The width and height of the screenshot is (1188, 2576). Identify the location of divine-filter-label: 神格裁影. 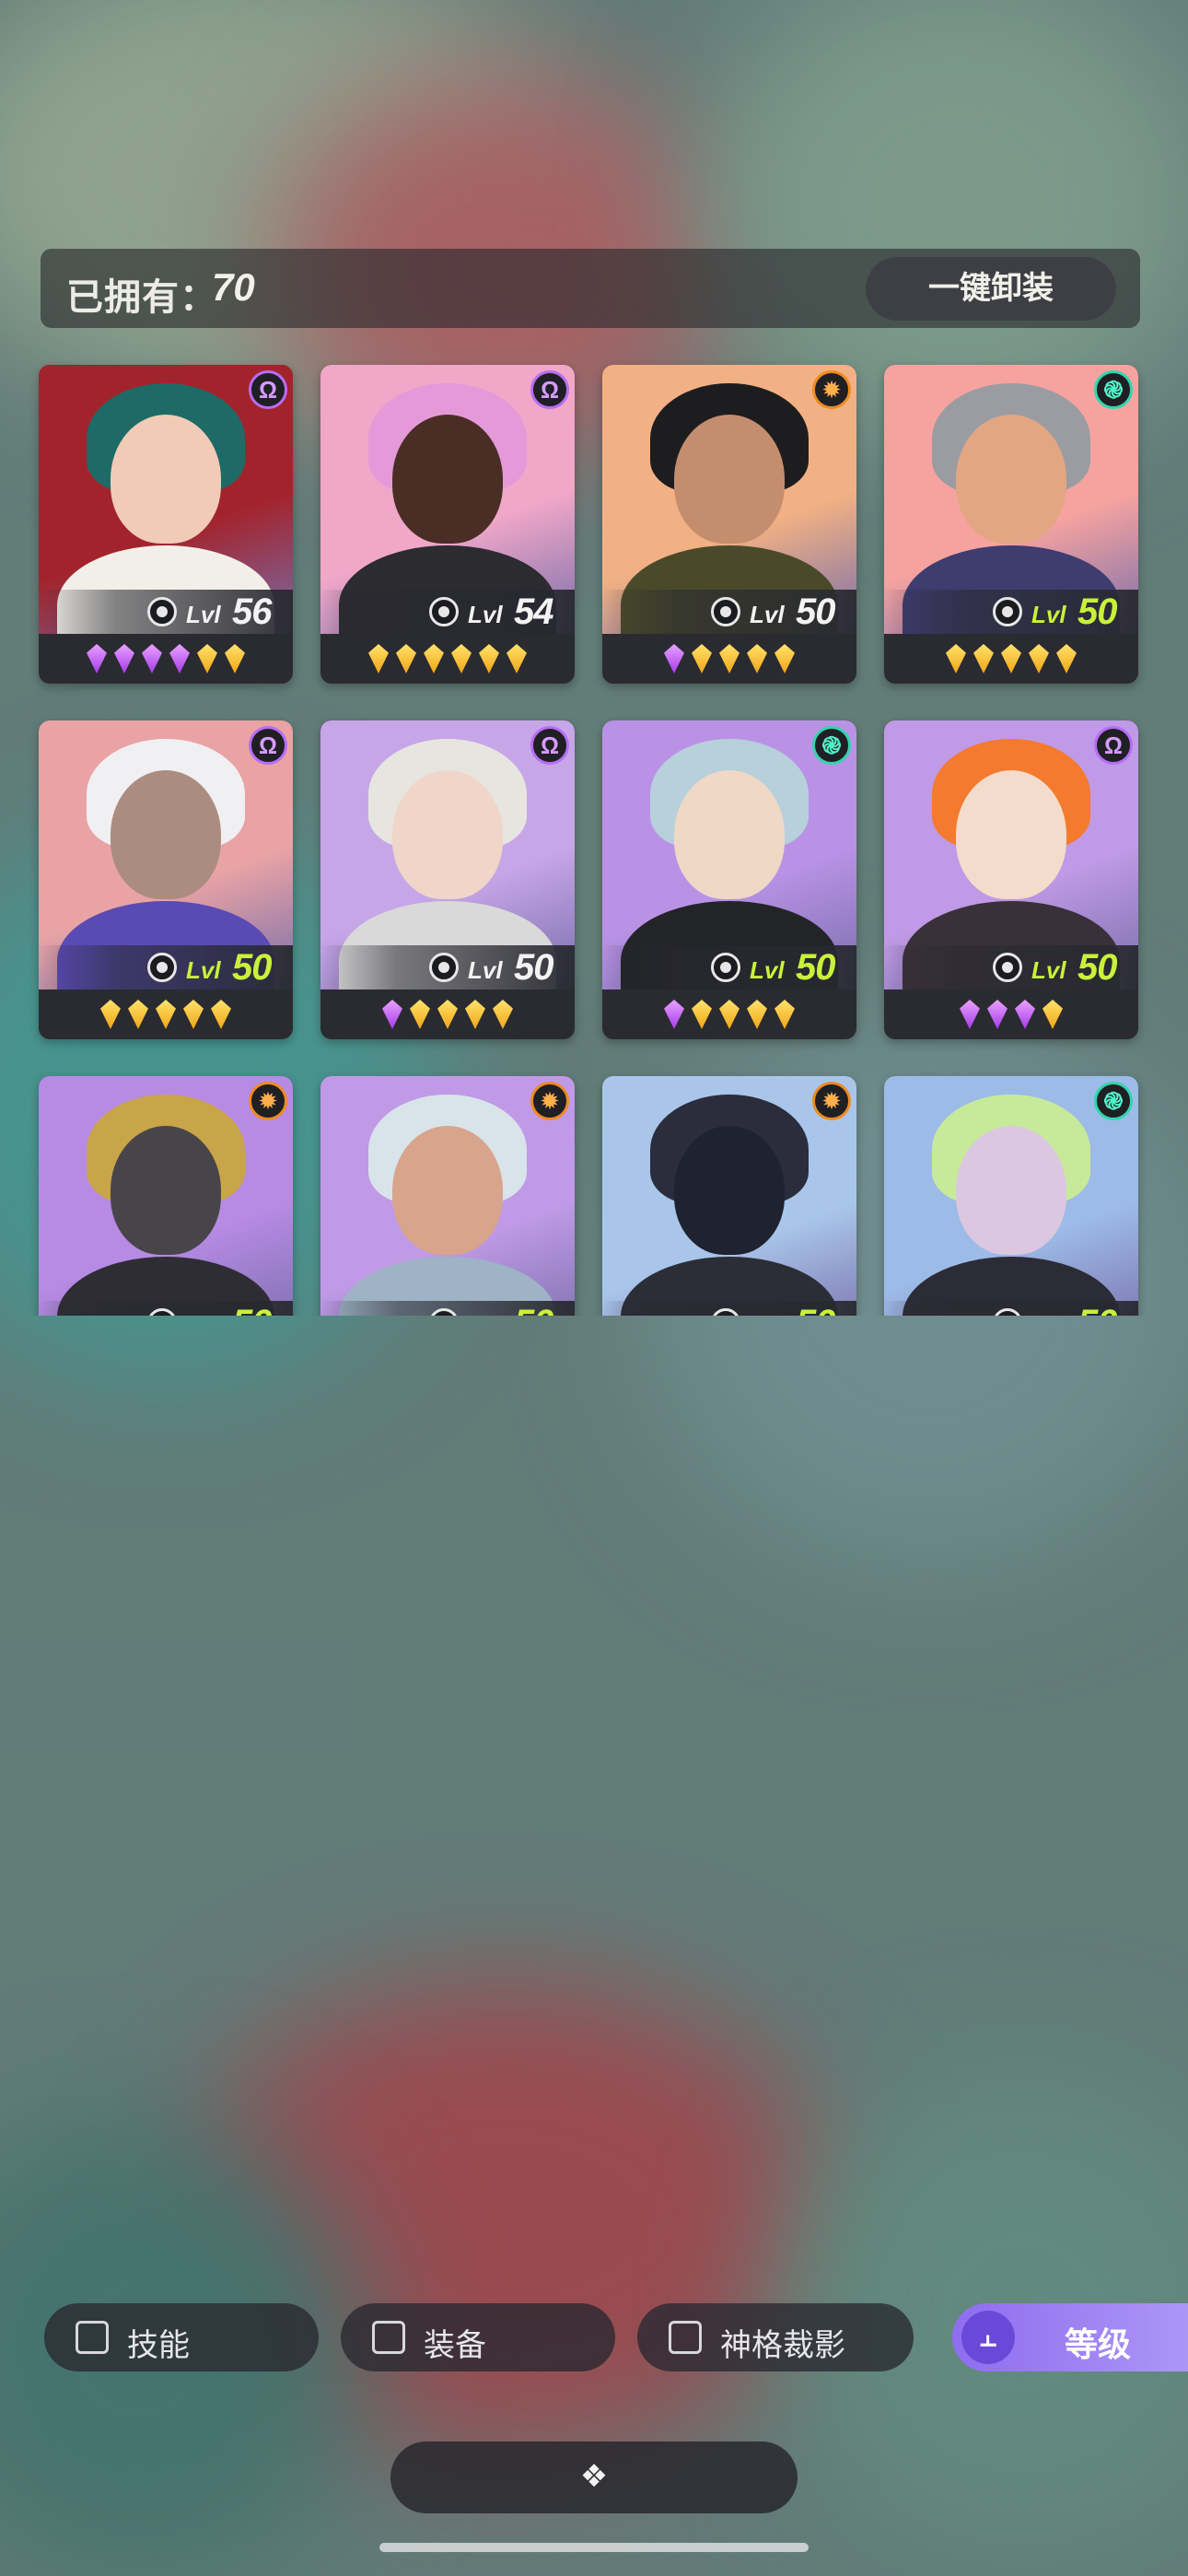
(782, 2345).